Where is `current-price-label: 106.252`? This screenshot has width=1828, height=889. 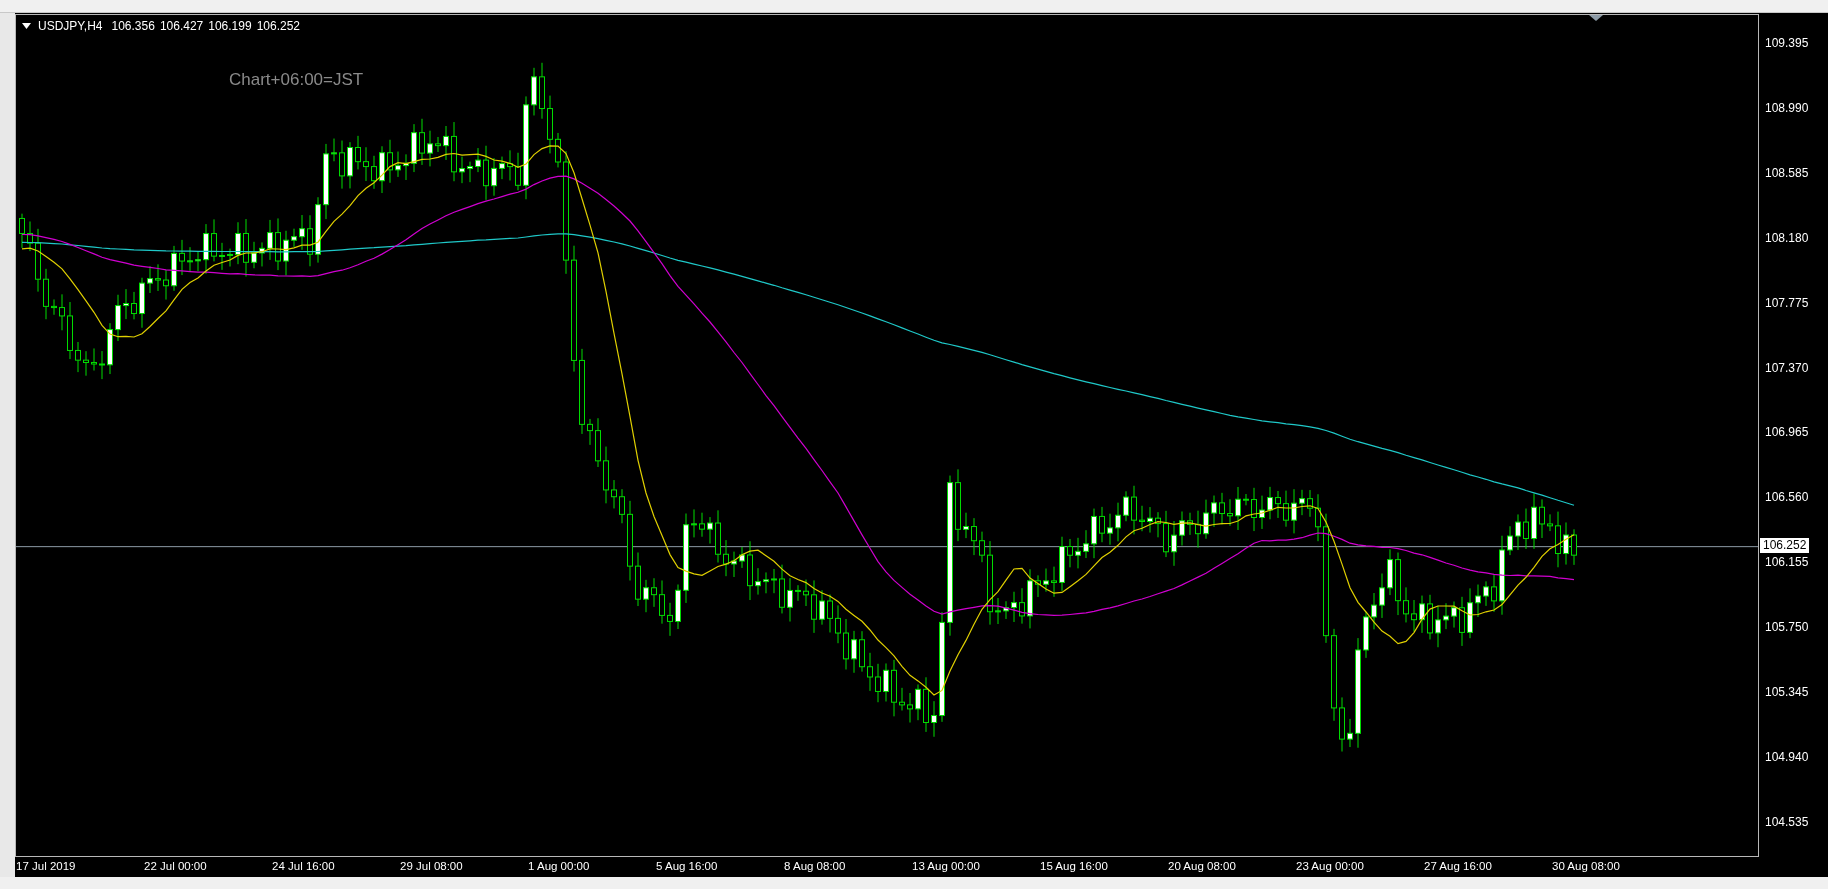 current-price-label: 106.252 is located at coordinates (1785, 545).